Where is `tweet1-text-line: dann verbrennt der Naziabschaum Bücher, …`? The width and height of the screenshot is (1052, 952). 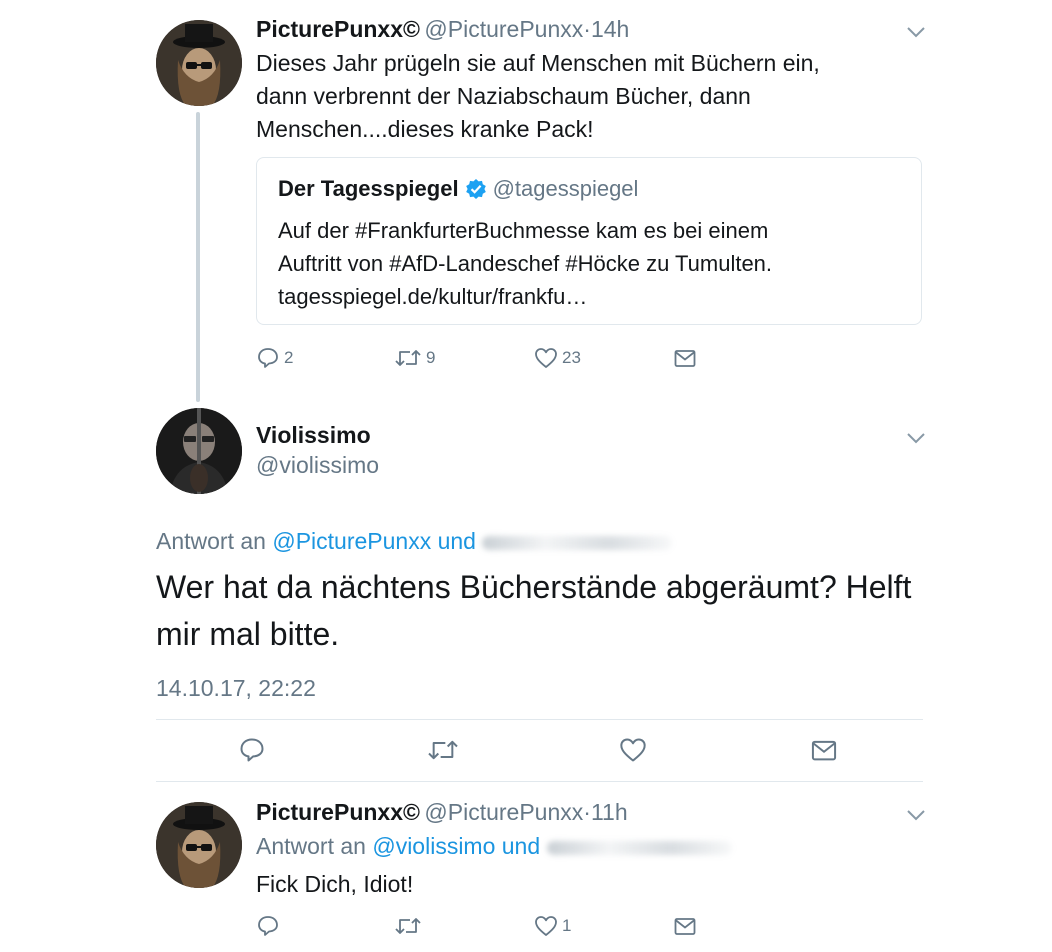
tweet1-text-line: dann verbrennt der Naziabschaum Bücher, … is located at coordinates (503, 96).